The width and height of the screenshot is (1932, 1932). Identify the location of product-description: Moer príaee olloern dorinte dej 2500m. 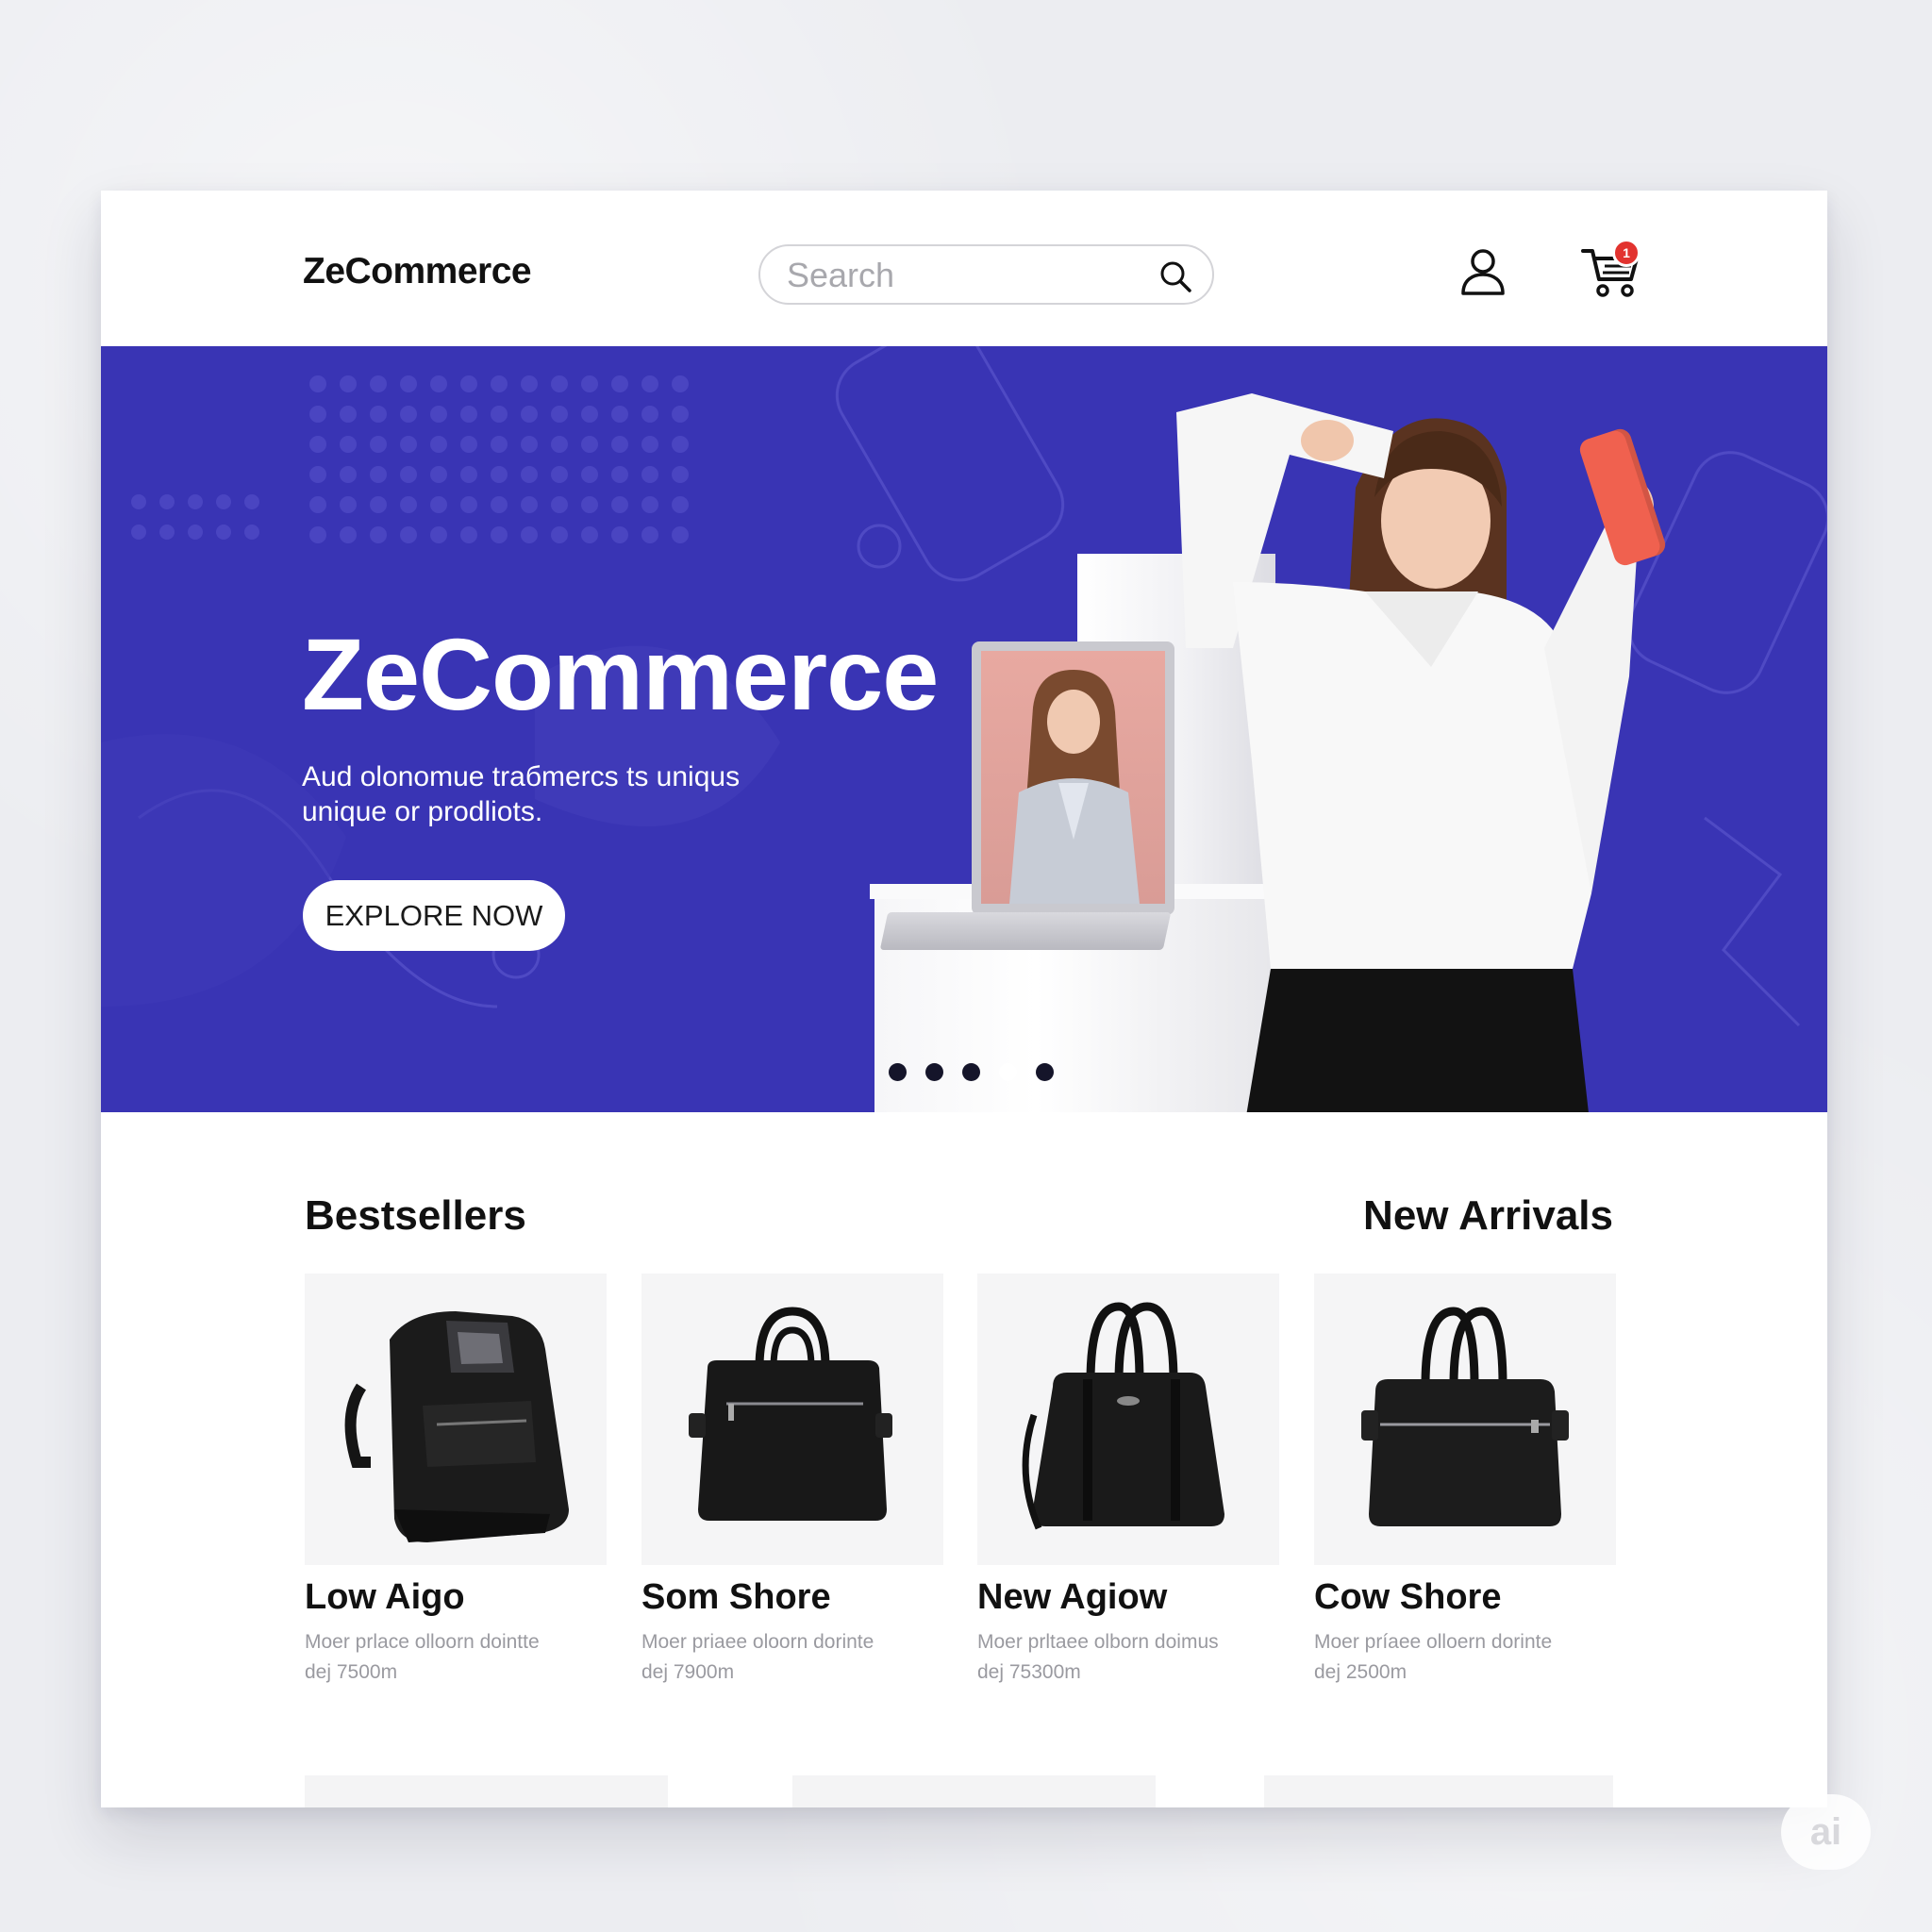
(1469, 1657).